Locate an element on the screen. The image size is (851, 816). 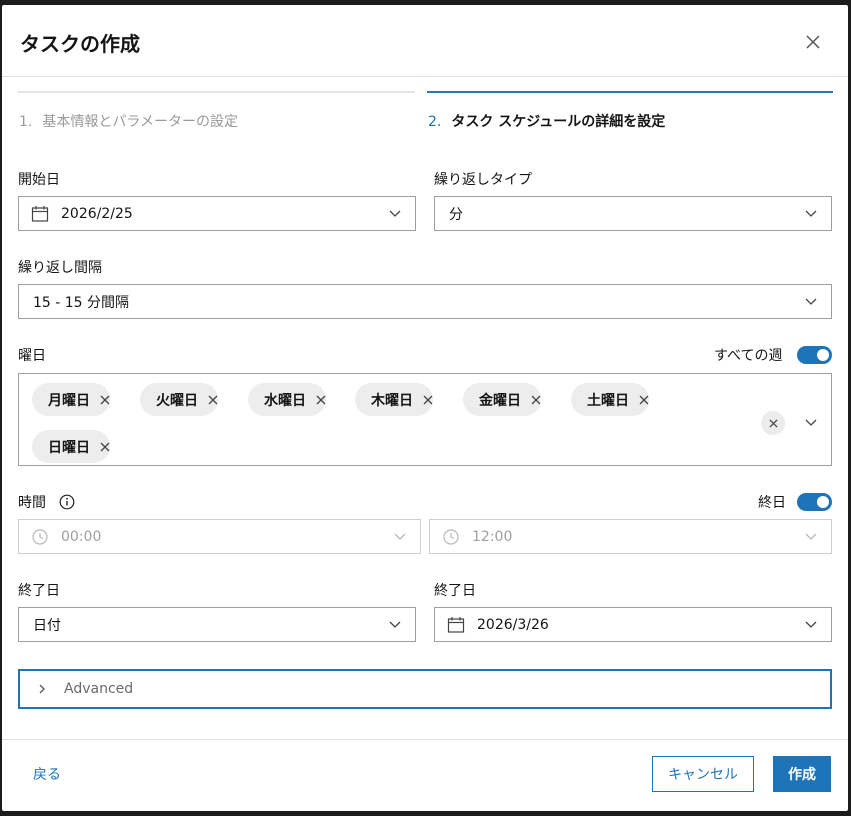
step-number: 1. is located at coordinates (26, 122).